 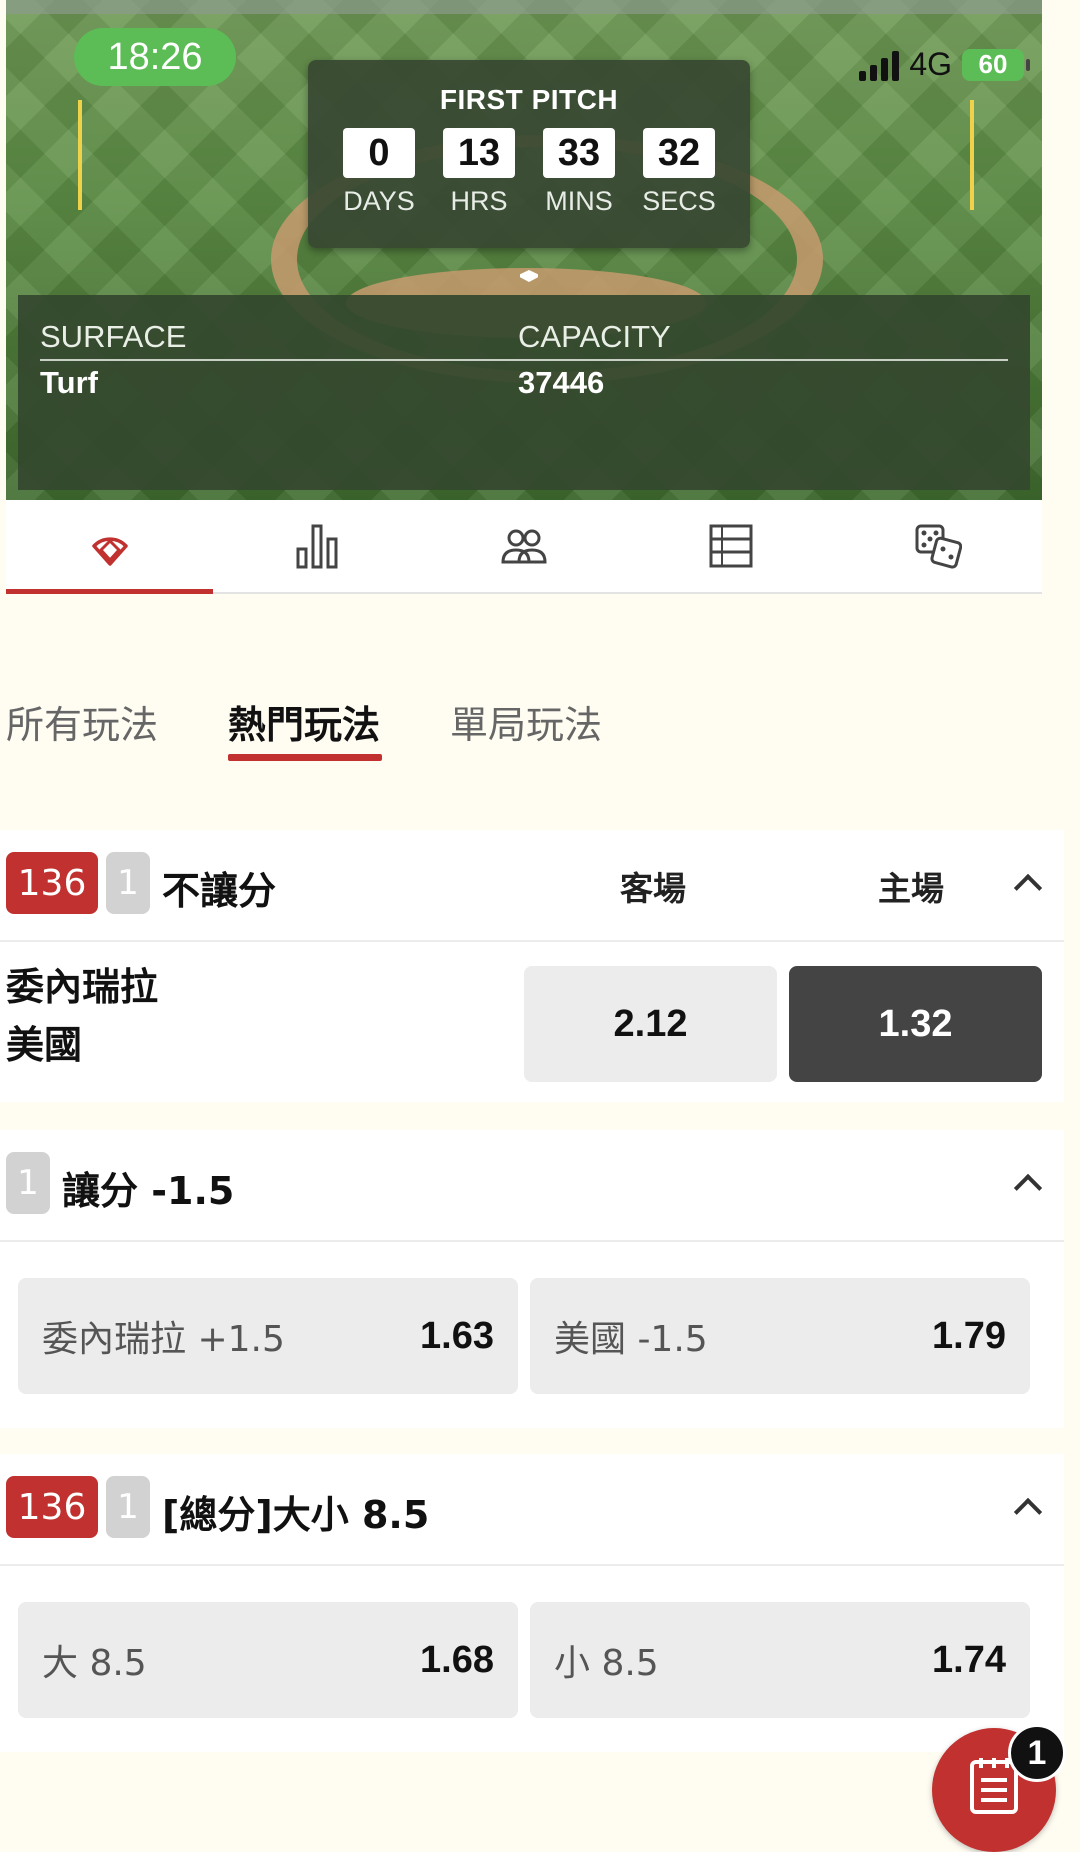 What do you see at coordinates (631, 1339) in the screenshot?
I see `option-label: 美國 -1.5` at bounding box center [631, 1339].